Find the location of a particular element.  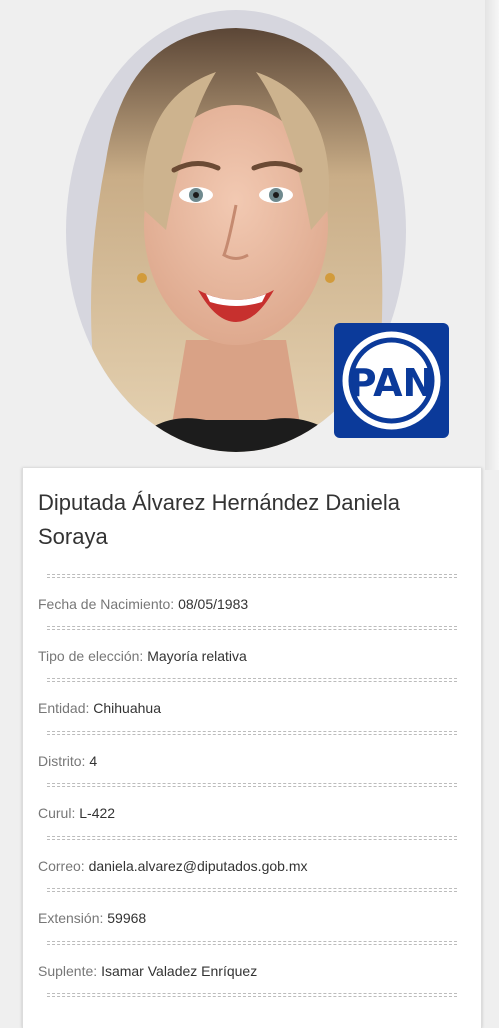

field-seat: Curul: L-422 is located at coordinates (76, 813).